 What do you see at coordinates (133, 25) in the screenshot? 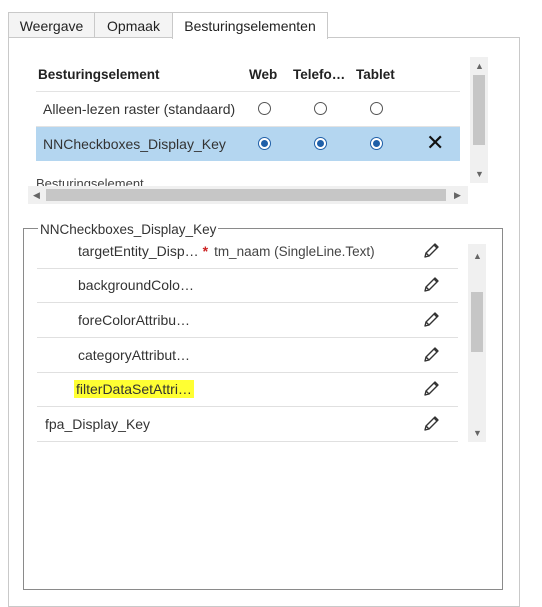
I see `tab-opmaak: Opmaak` at bounding box center [133, 25].